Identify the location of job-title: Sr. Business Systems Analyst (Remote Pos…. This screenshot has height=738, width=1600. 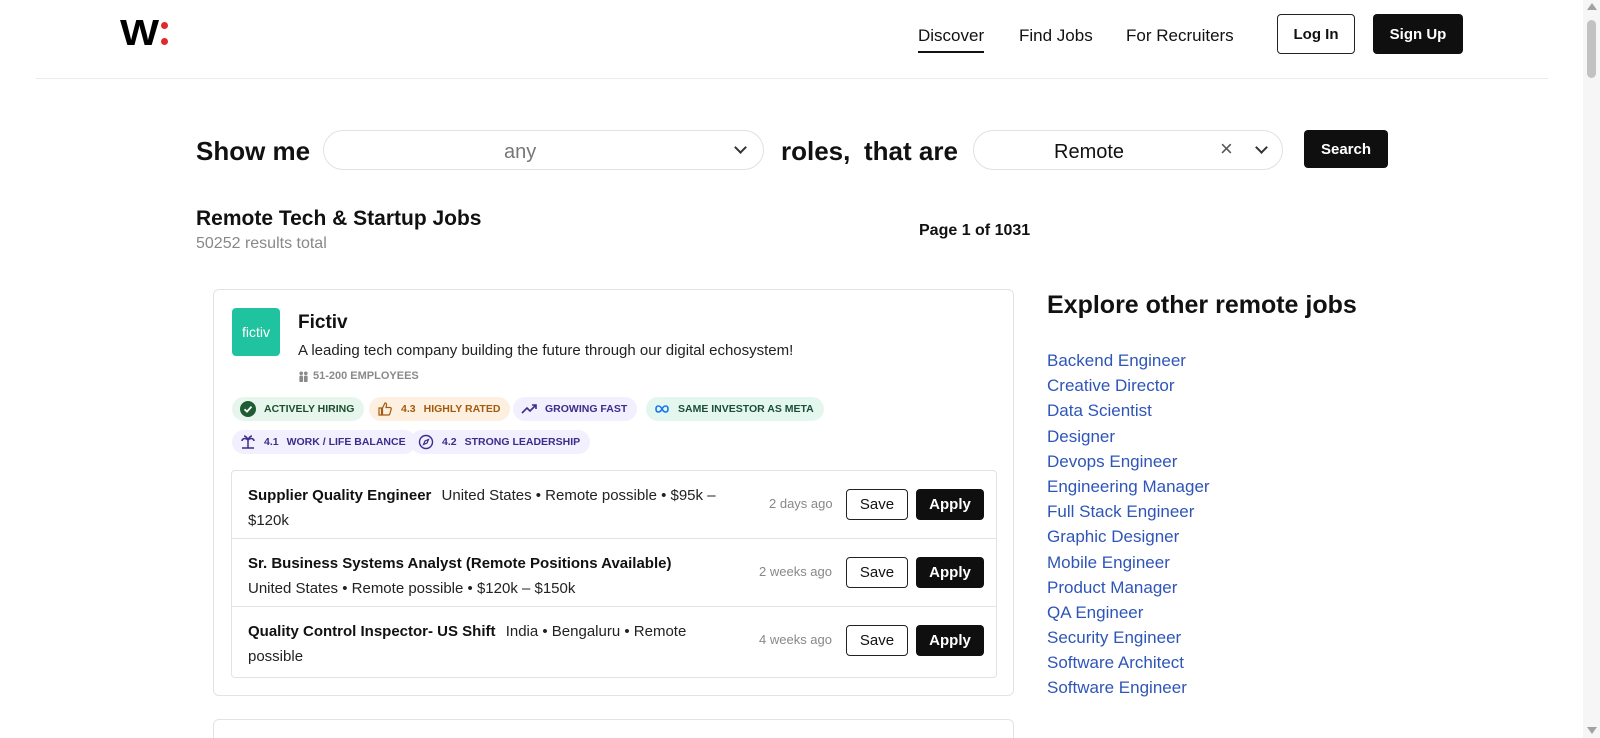
(459, 563).